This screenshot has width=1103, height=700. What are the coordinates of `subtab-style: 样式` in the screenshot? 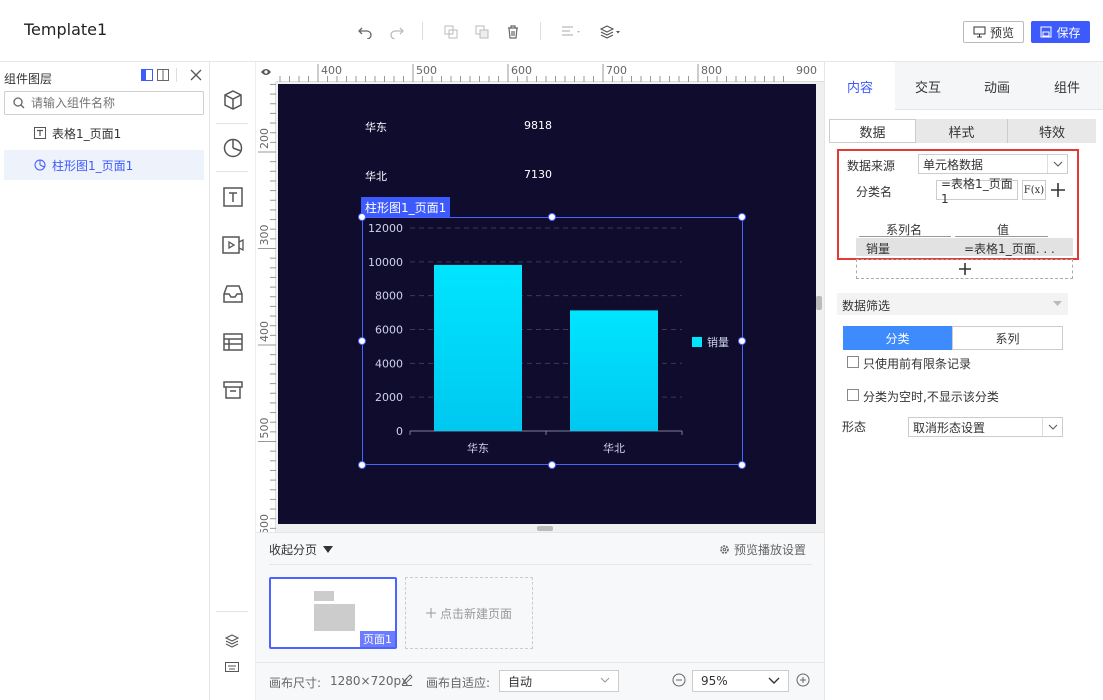 It's located at (962, 131).